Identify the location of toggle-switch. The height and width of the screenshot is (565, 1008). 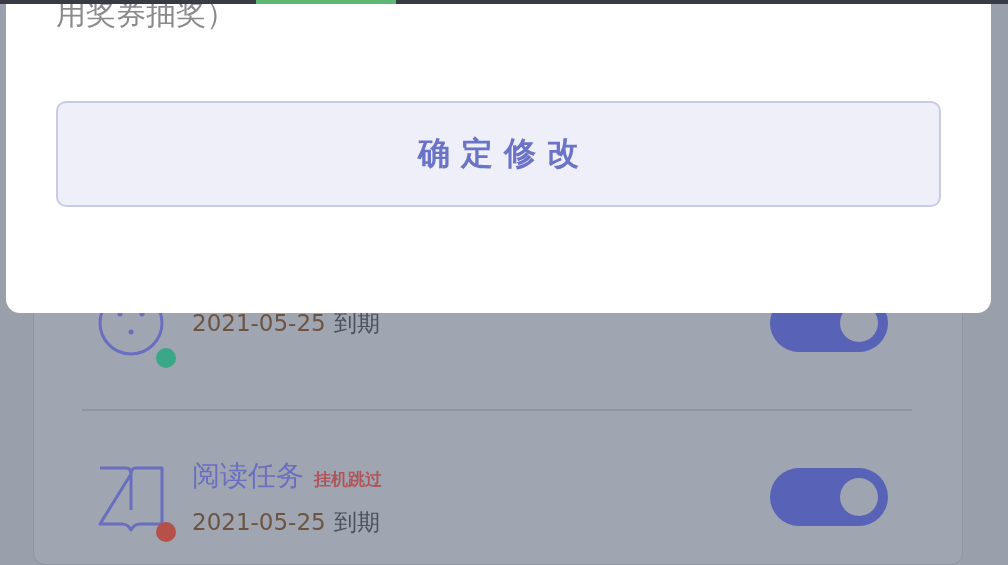
(829, 497).